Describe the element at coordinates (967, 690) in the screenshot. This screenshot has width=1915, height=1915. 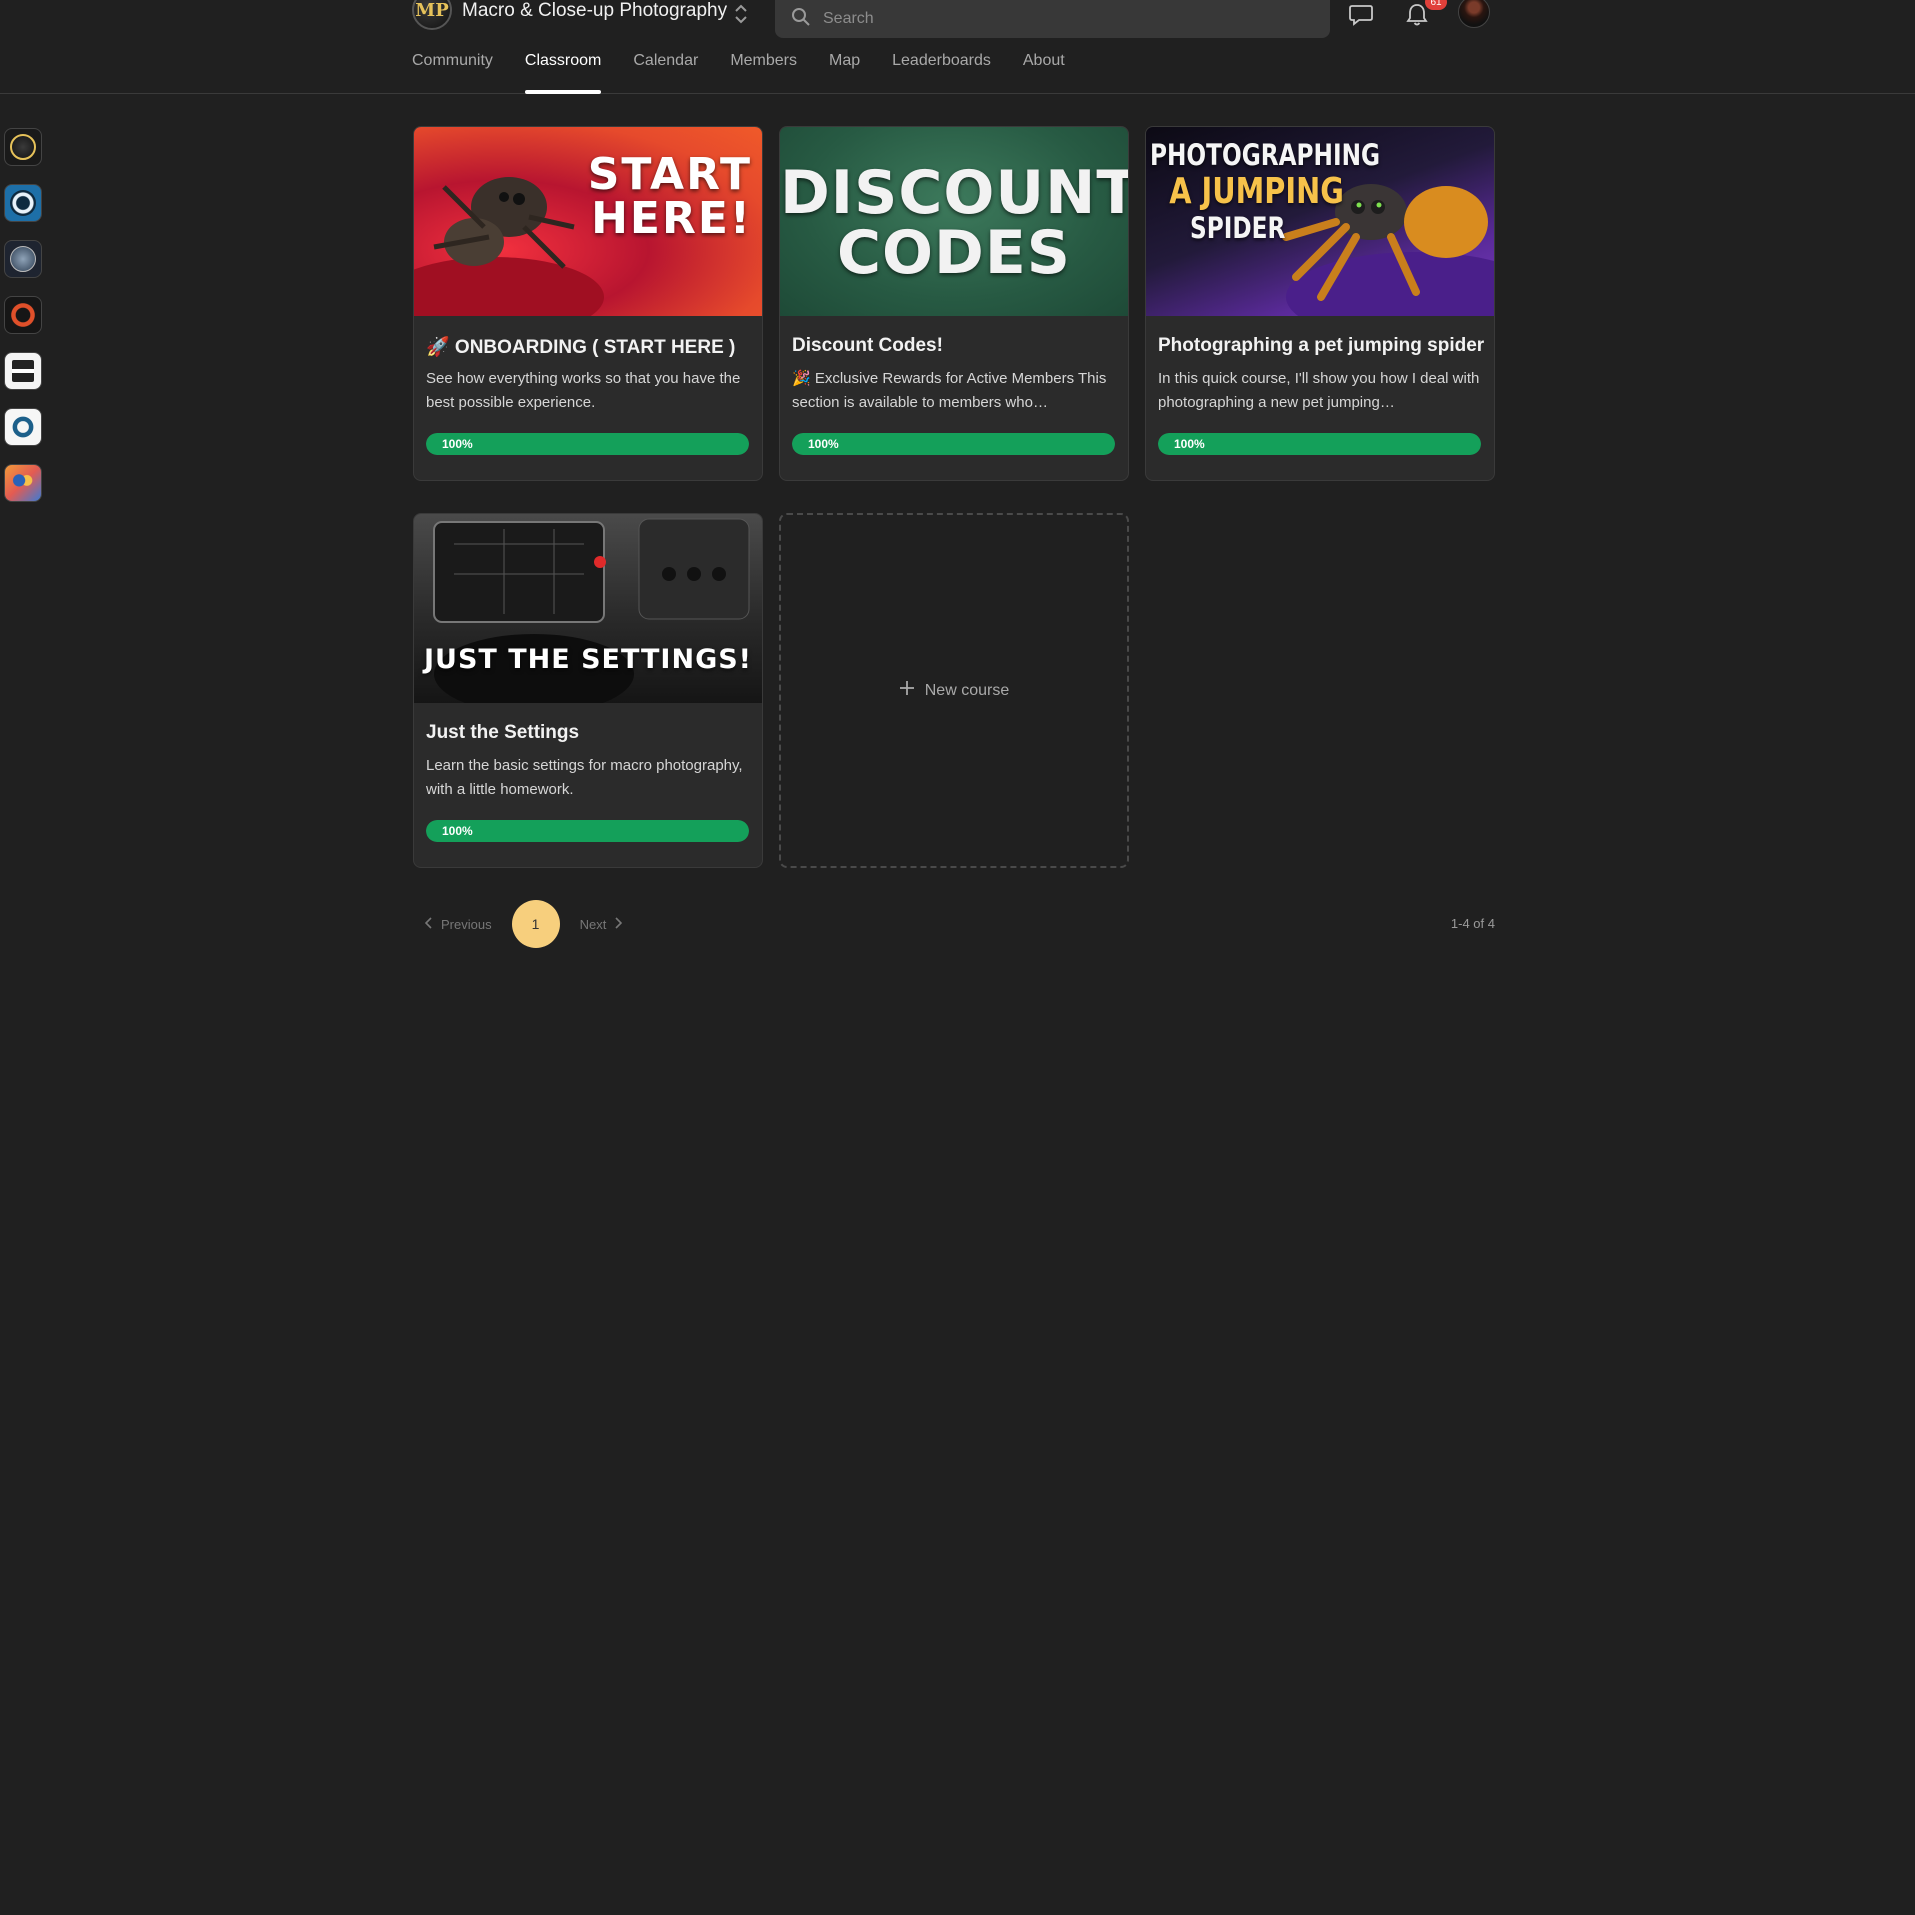
I see `new-course-label: New course` at that location.